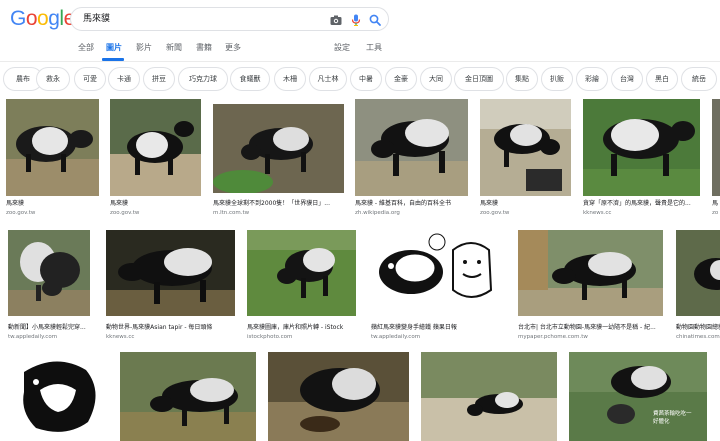 The image size is (720, 441). What do you see at coordinates (553, 337) in the screenshot?
I see `result-source: mypaper.pchome.com.tw` at bounding box center [553, 337].